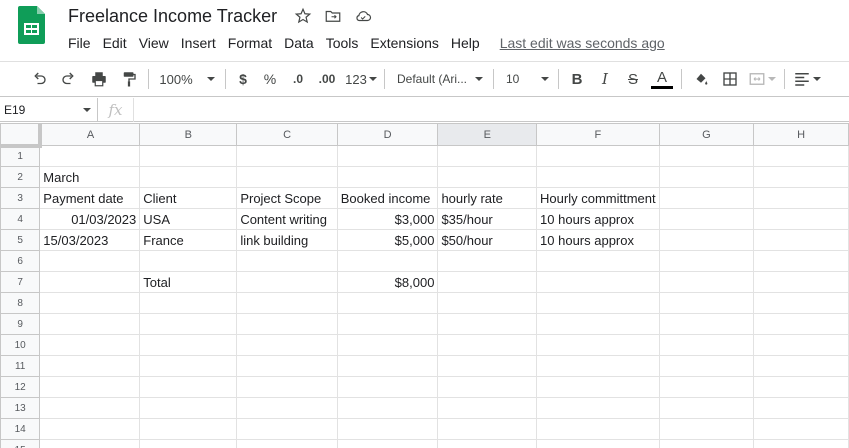 The width and height of the screenshot is (849, 448). I want to click on cell-h13, so click(801, 408).